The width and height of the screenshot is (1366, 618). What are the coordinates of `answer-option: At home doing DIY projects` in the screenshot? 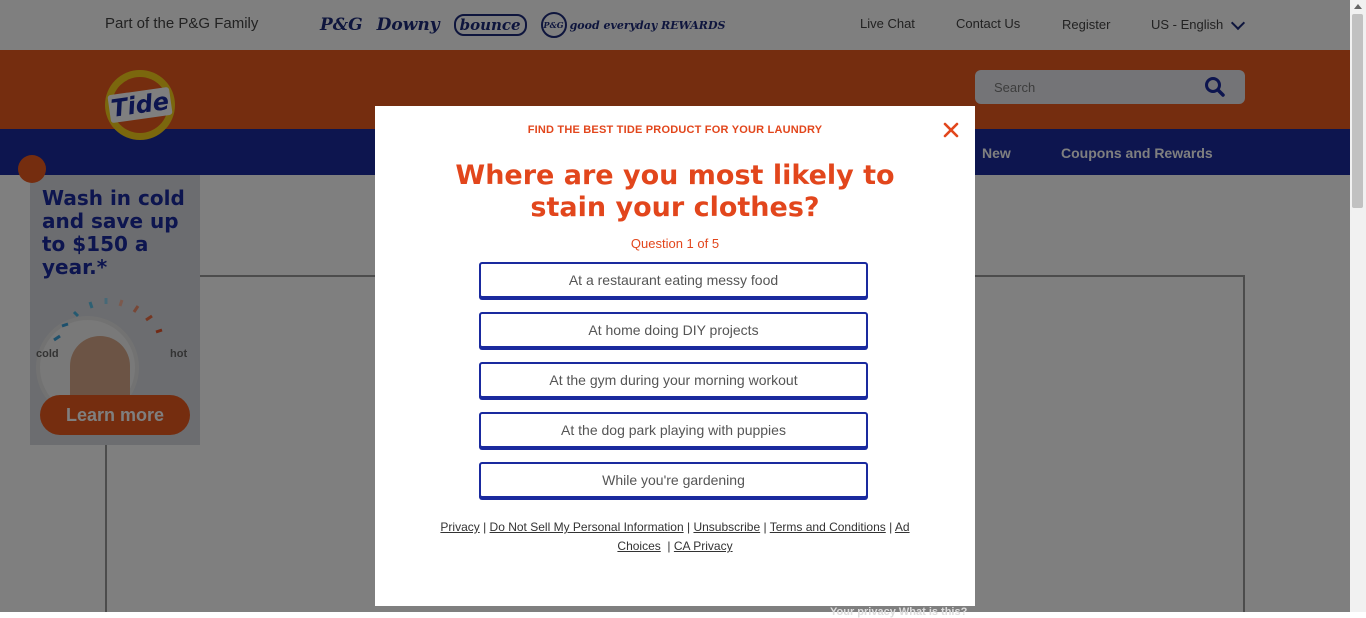 It's located at (673, 330).